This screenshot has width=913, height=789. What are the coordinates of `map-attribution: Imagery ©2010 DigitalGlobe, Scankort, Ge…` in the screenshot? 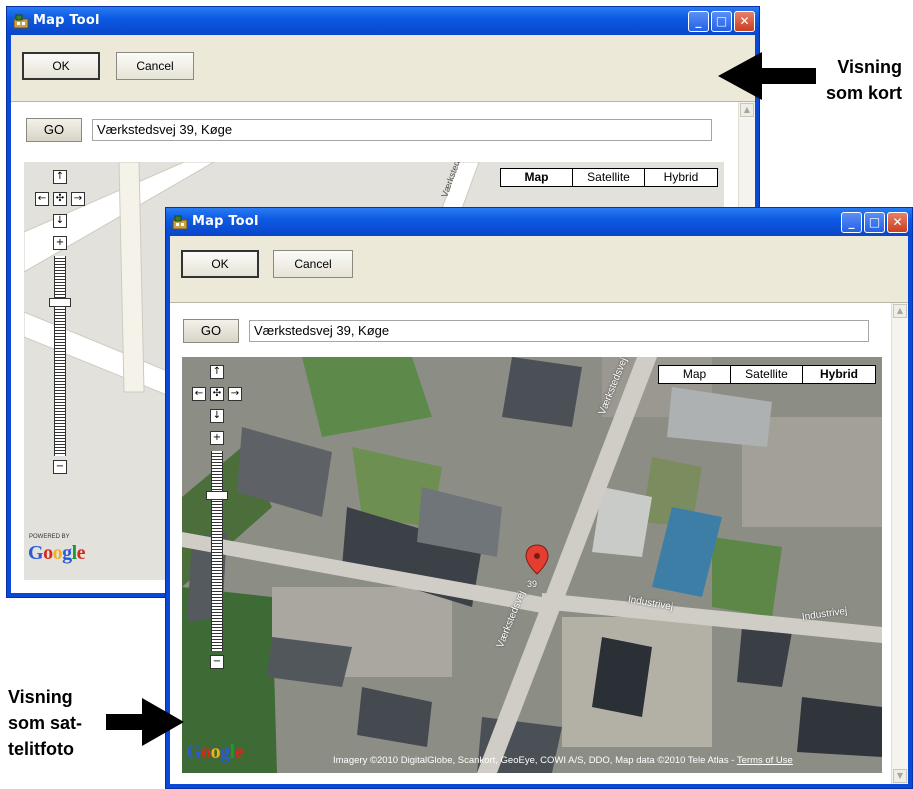 It's located at (563, 760).